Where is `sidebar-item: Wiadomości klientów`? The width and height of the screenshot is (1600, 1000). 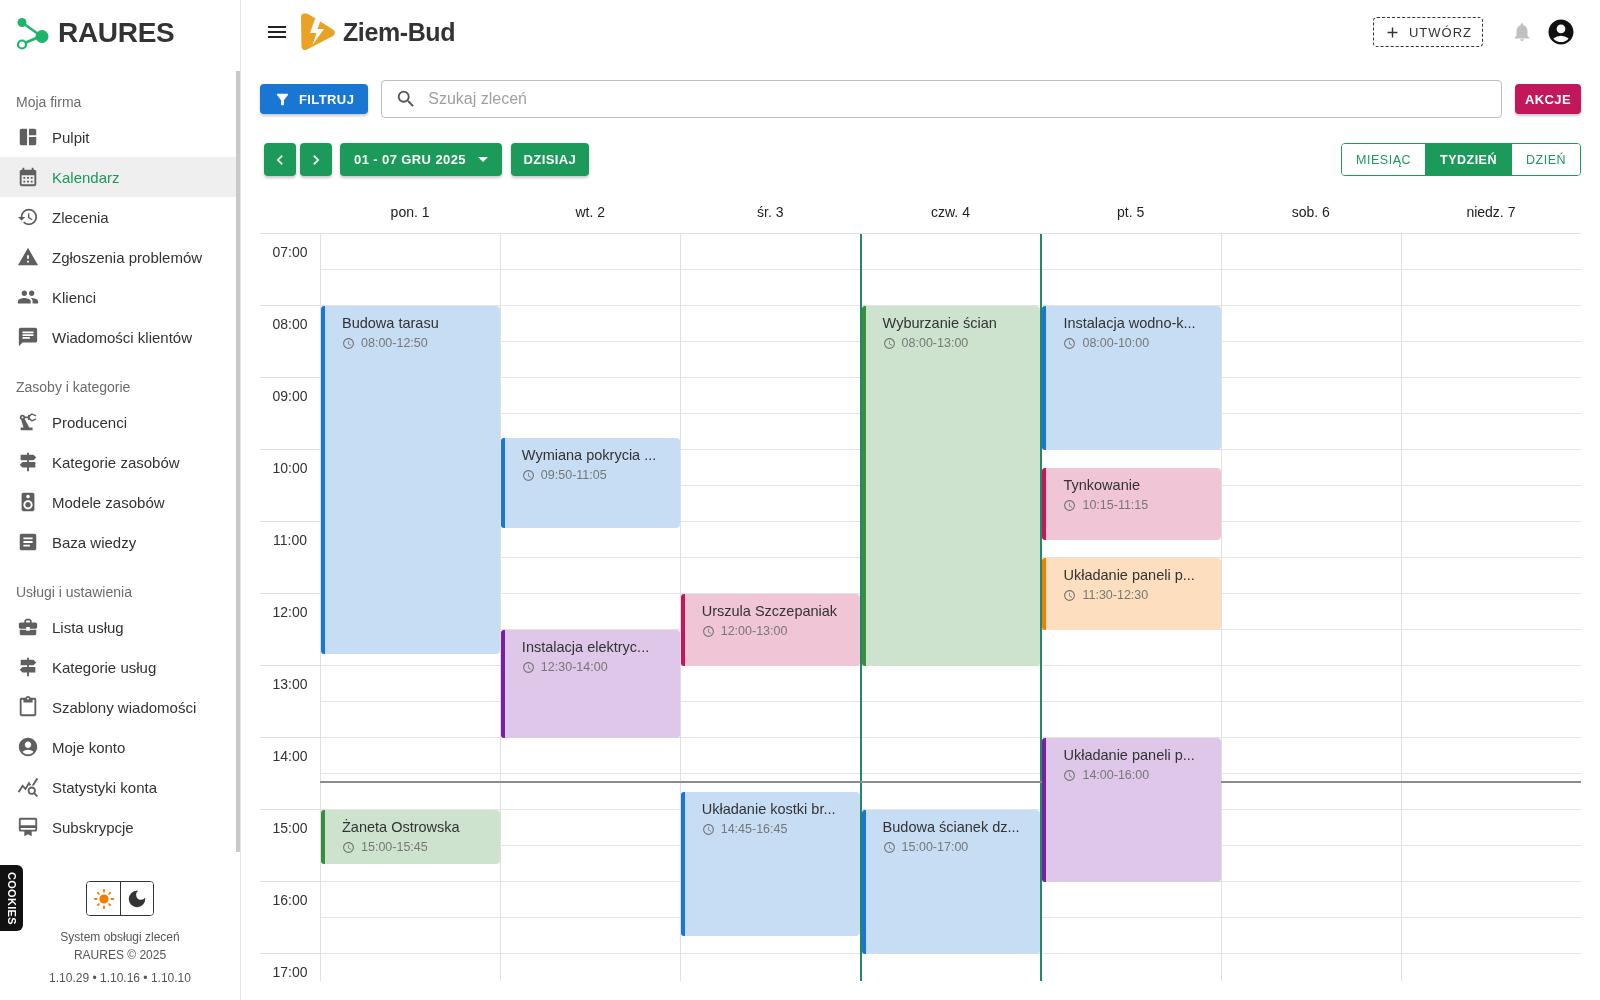
sidebar-item: Wiadomości klientów is located at coordinates (118, 337).